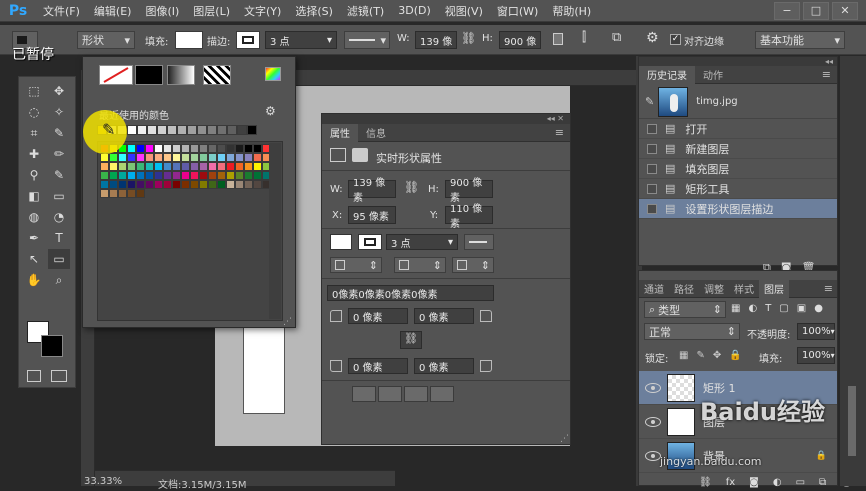  What do you see at coordinates (558, 39) in the screenshot?
I see `path-operations-icon` at bounding box center [558, 39].